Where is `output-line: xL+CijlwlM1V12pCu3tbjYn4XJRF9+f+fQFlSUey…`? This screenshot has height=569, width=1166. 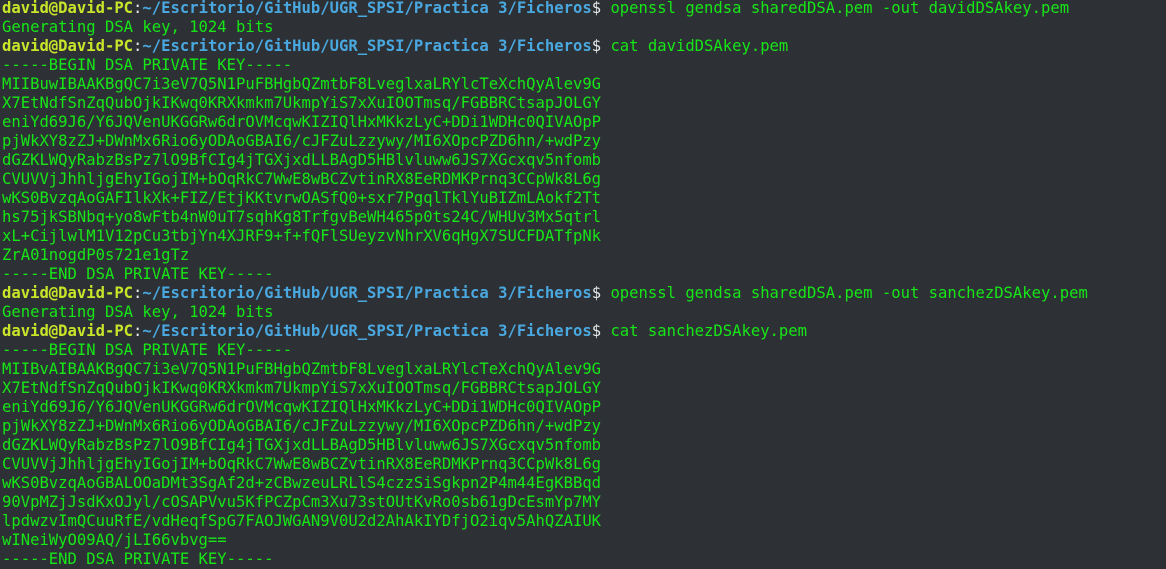 output-line: xL+CijlwlM1V12pCu3tbjYn4XJRF9+f+fQFlSUey… is located at coordinates (302, 236).